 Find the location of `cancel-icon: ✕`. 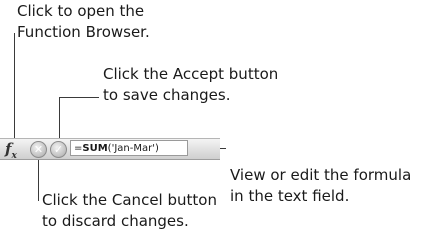

cancel-icon: ✕ is located at coordinates (38, 149).